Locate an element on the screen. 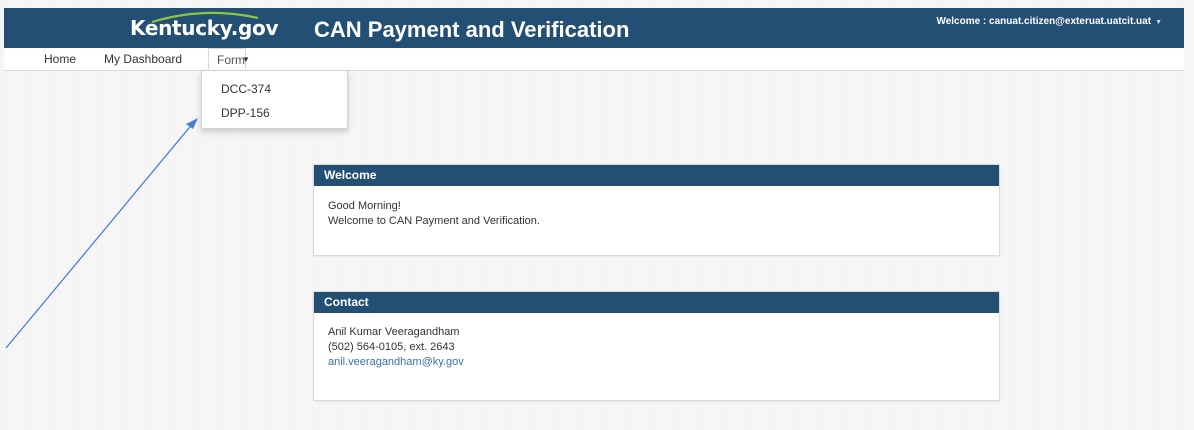 Image resolution: width=1194 pixels, height=430 pixels. welcome-panel-title: Welcome is located at coordinates (656, 175).